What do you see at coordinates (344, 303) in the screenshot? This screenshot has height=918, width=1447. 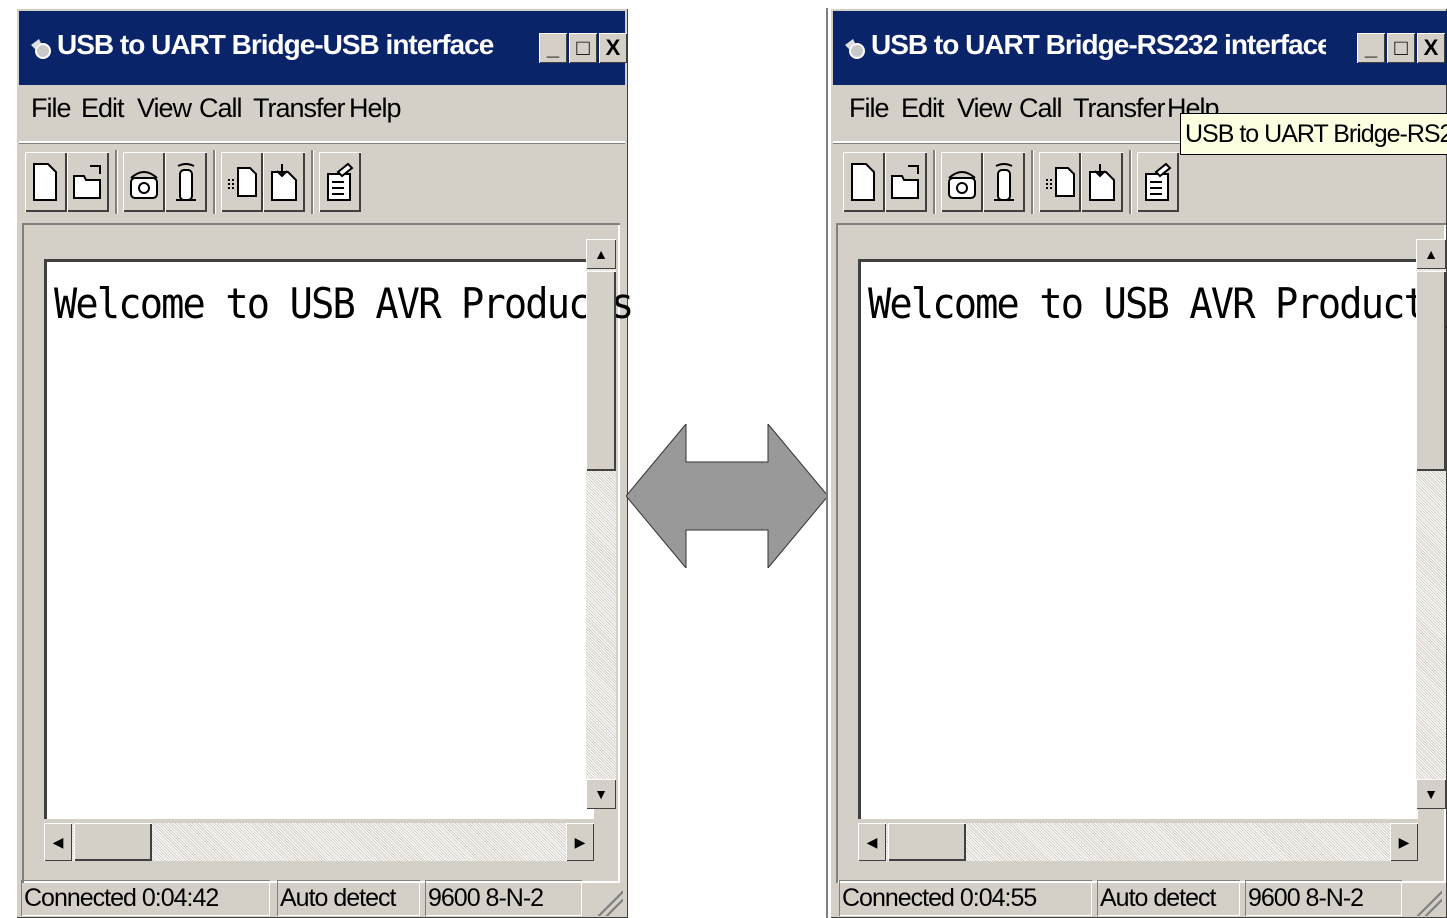 I see `terminal-text: Welcome to USB AVR Products` at bounding box center [344, 303].